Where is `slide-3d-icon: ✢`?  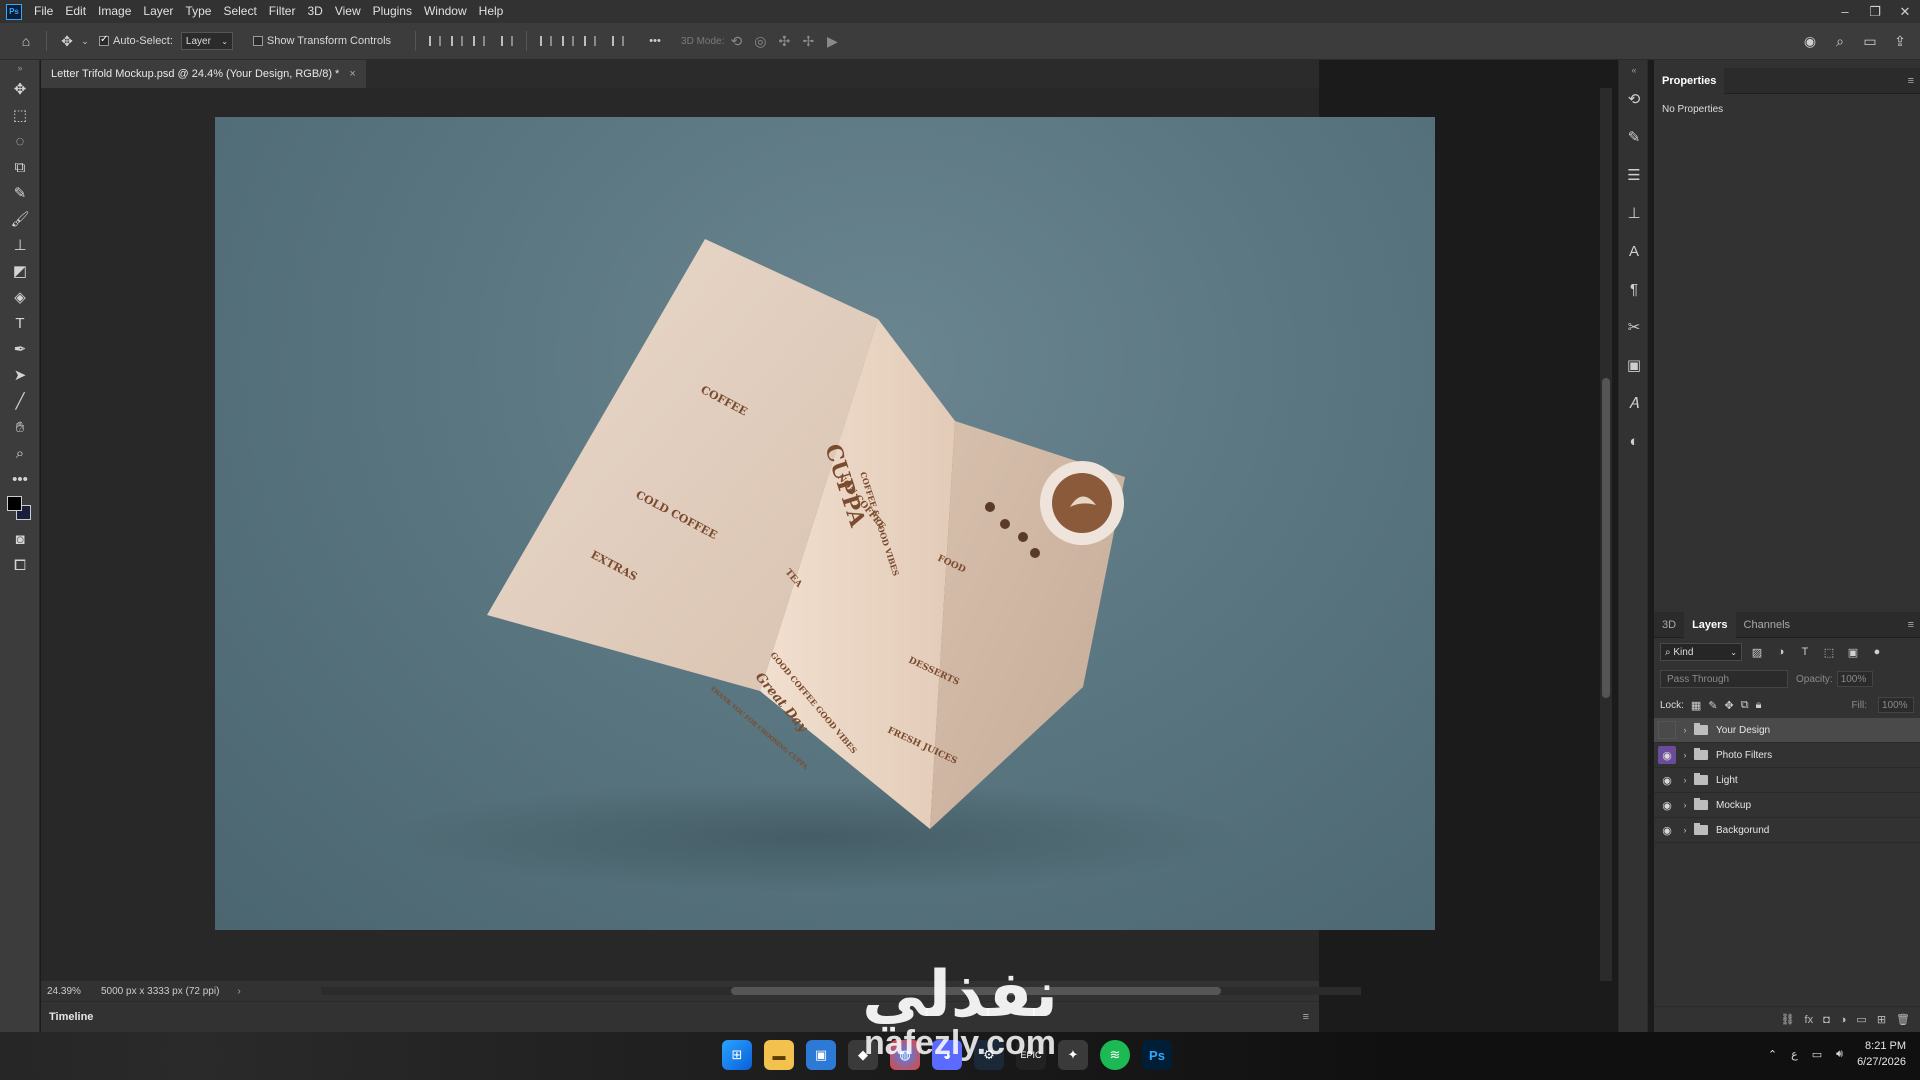 slide-3d-icon: ✢ is located at coordinates (808, 41).